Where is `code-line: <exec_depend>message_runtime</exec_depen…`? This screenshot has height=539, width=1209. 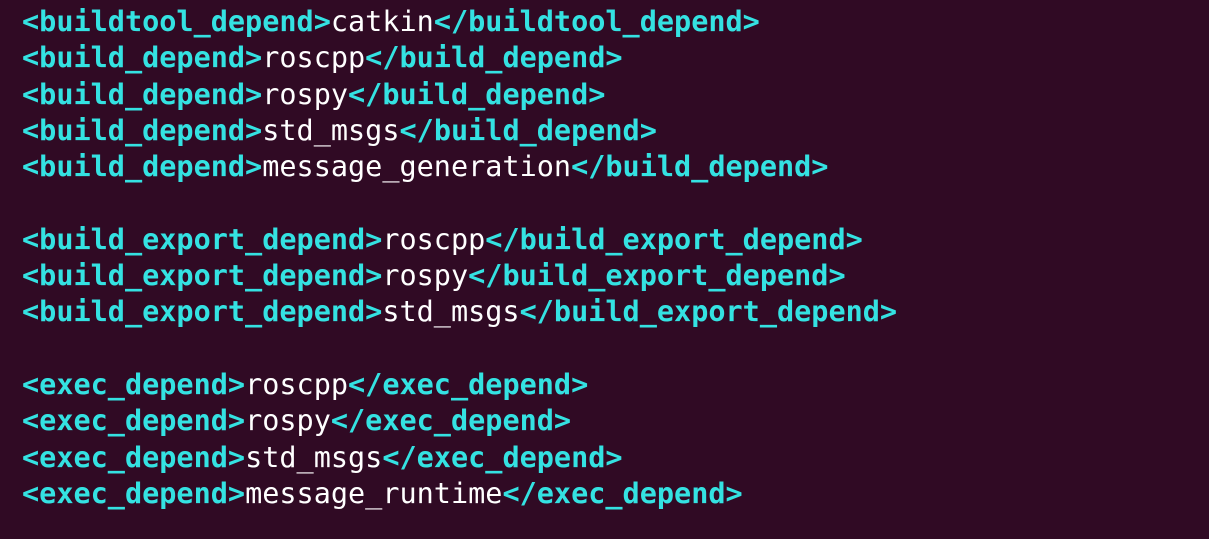
code-line: <exec_depend>message_runtime</exec_depen… is located at coordinates (615, 494).